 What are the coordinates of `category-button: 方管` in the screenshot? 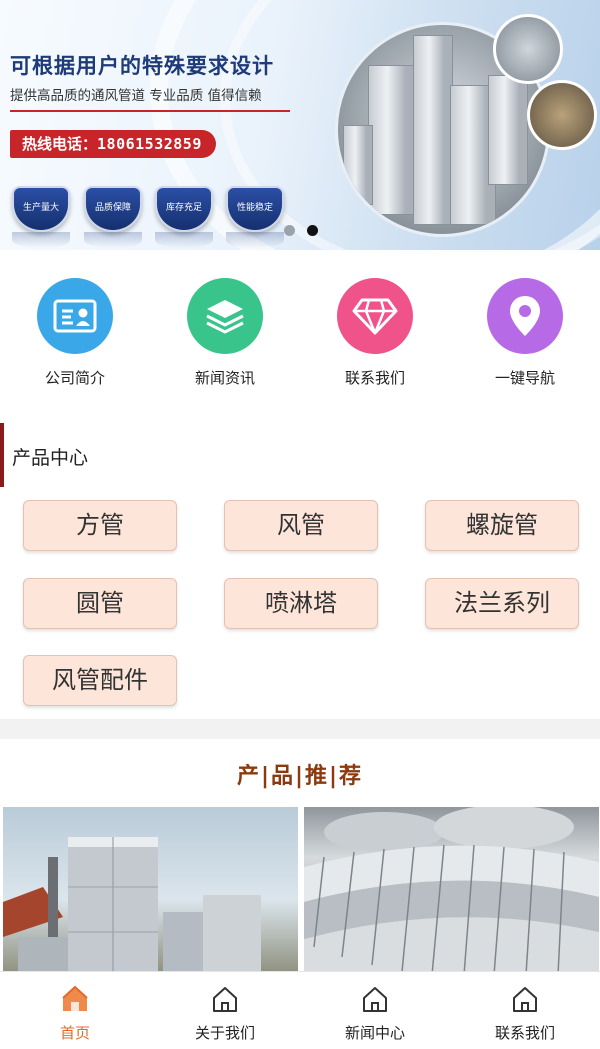 It's located at (100, 525).